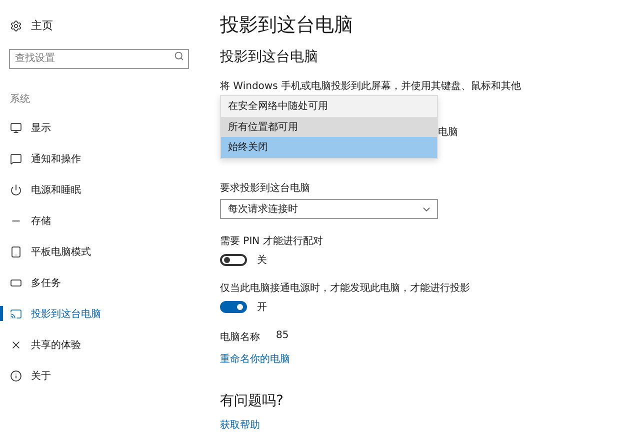 The width and height of the screenshot is (640, 441). What do you see at coordinates (252, 401) in the screenshot?
I see `help-title: 有问题吗?` at bounding box center [252, 401].